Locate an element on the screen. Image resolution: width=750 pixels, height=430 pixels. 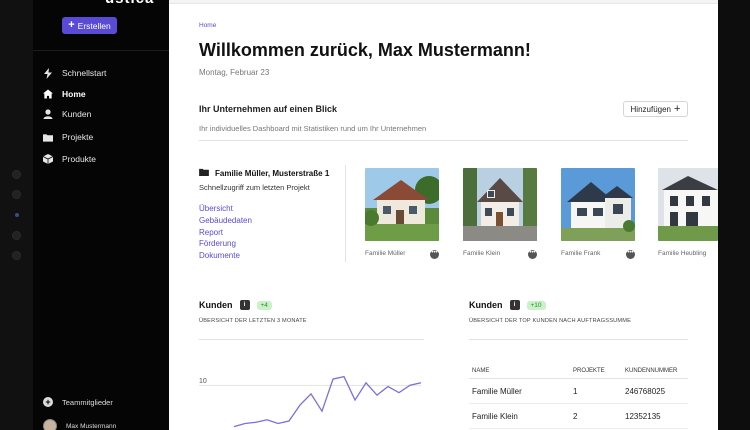
box-icon is located at coordinates (48, 159).